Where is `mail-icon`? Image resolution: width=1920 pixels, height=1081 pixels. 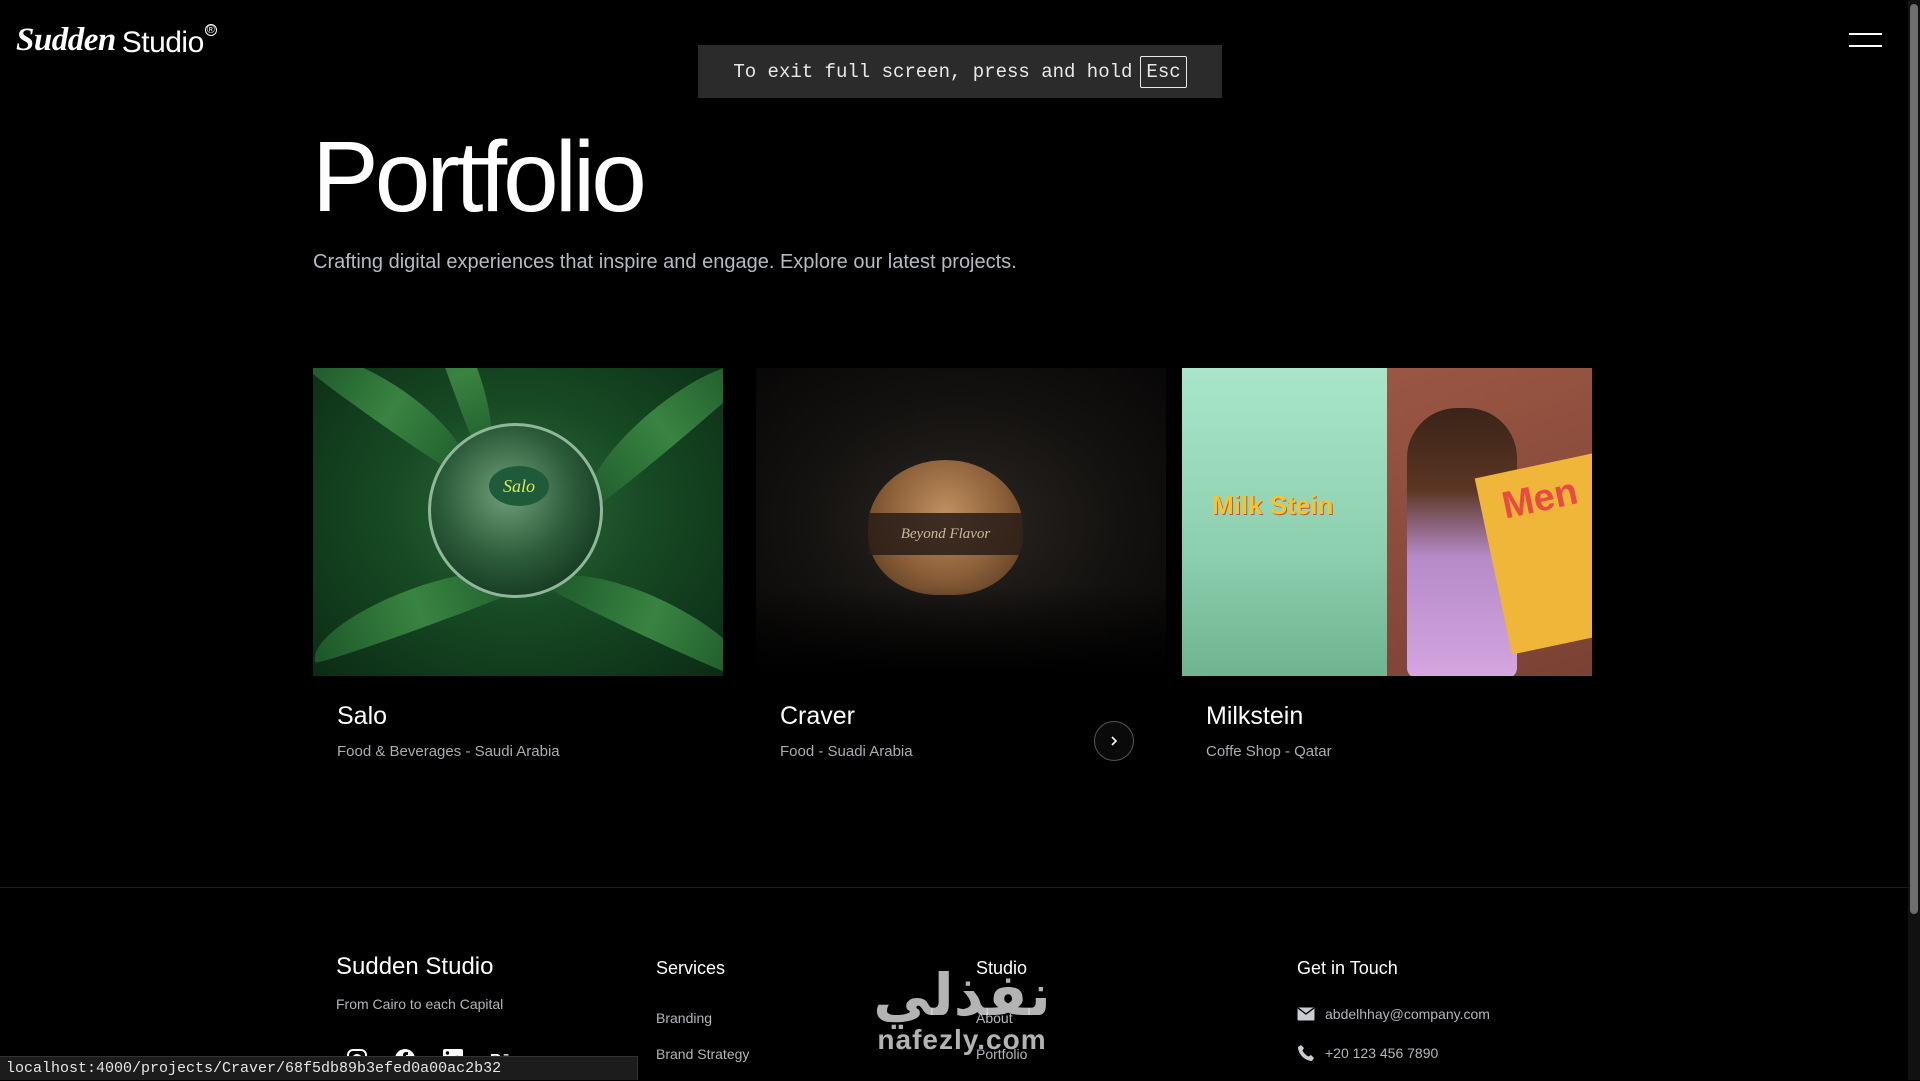
mail-icon is located at coordinates (1306, 1014).